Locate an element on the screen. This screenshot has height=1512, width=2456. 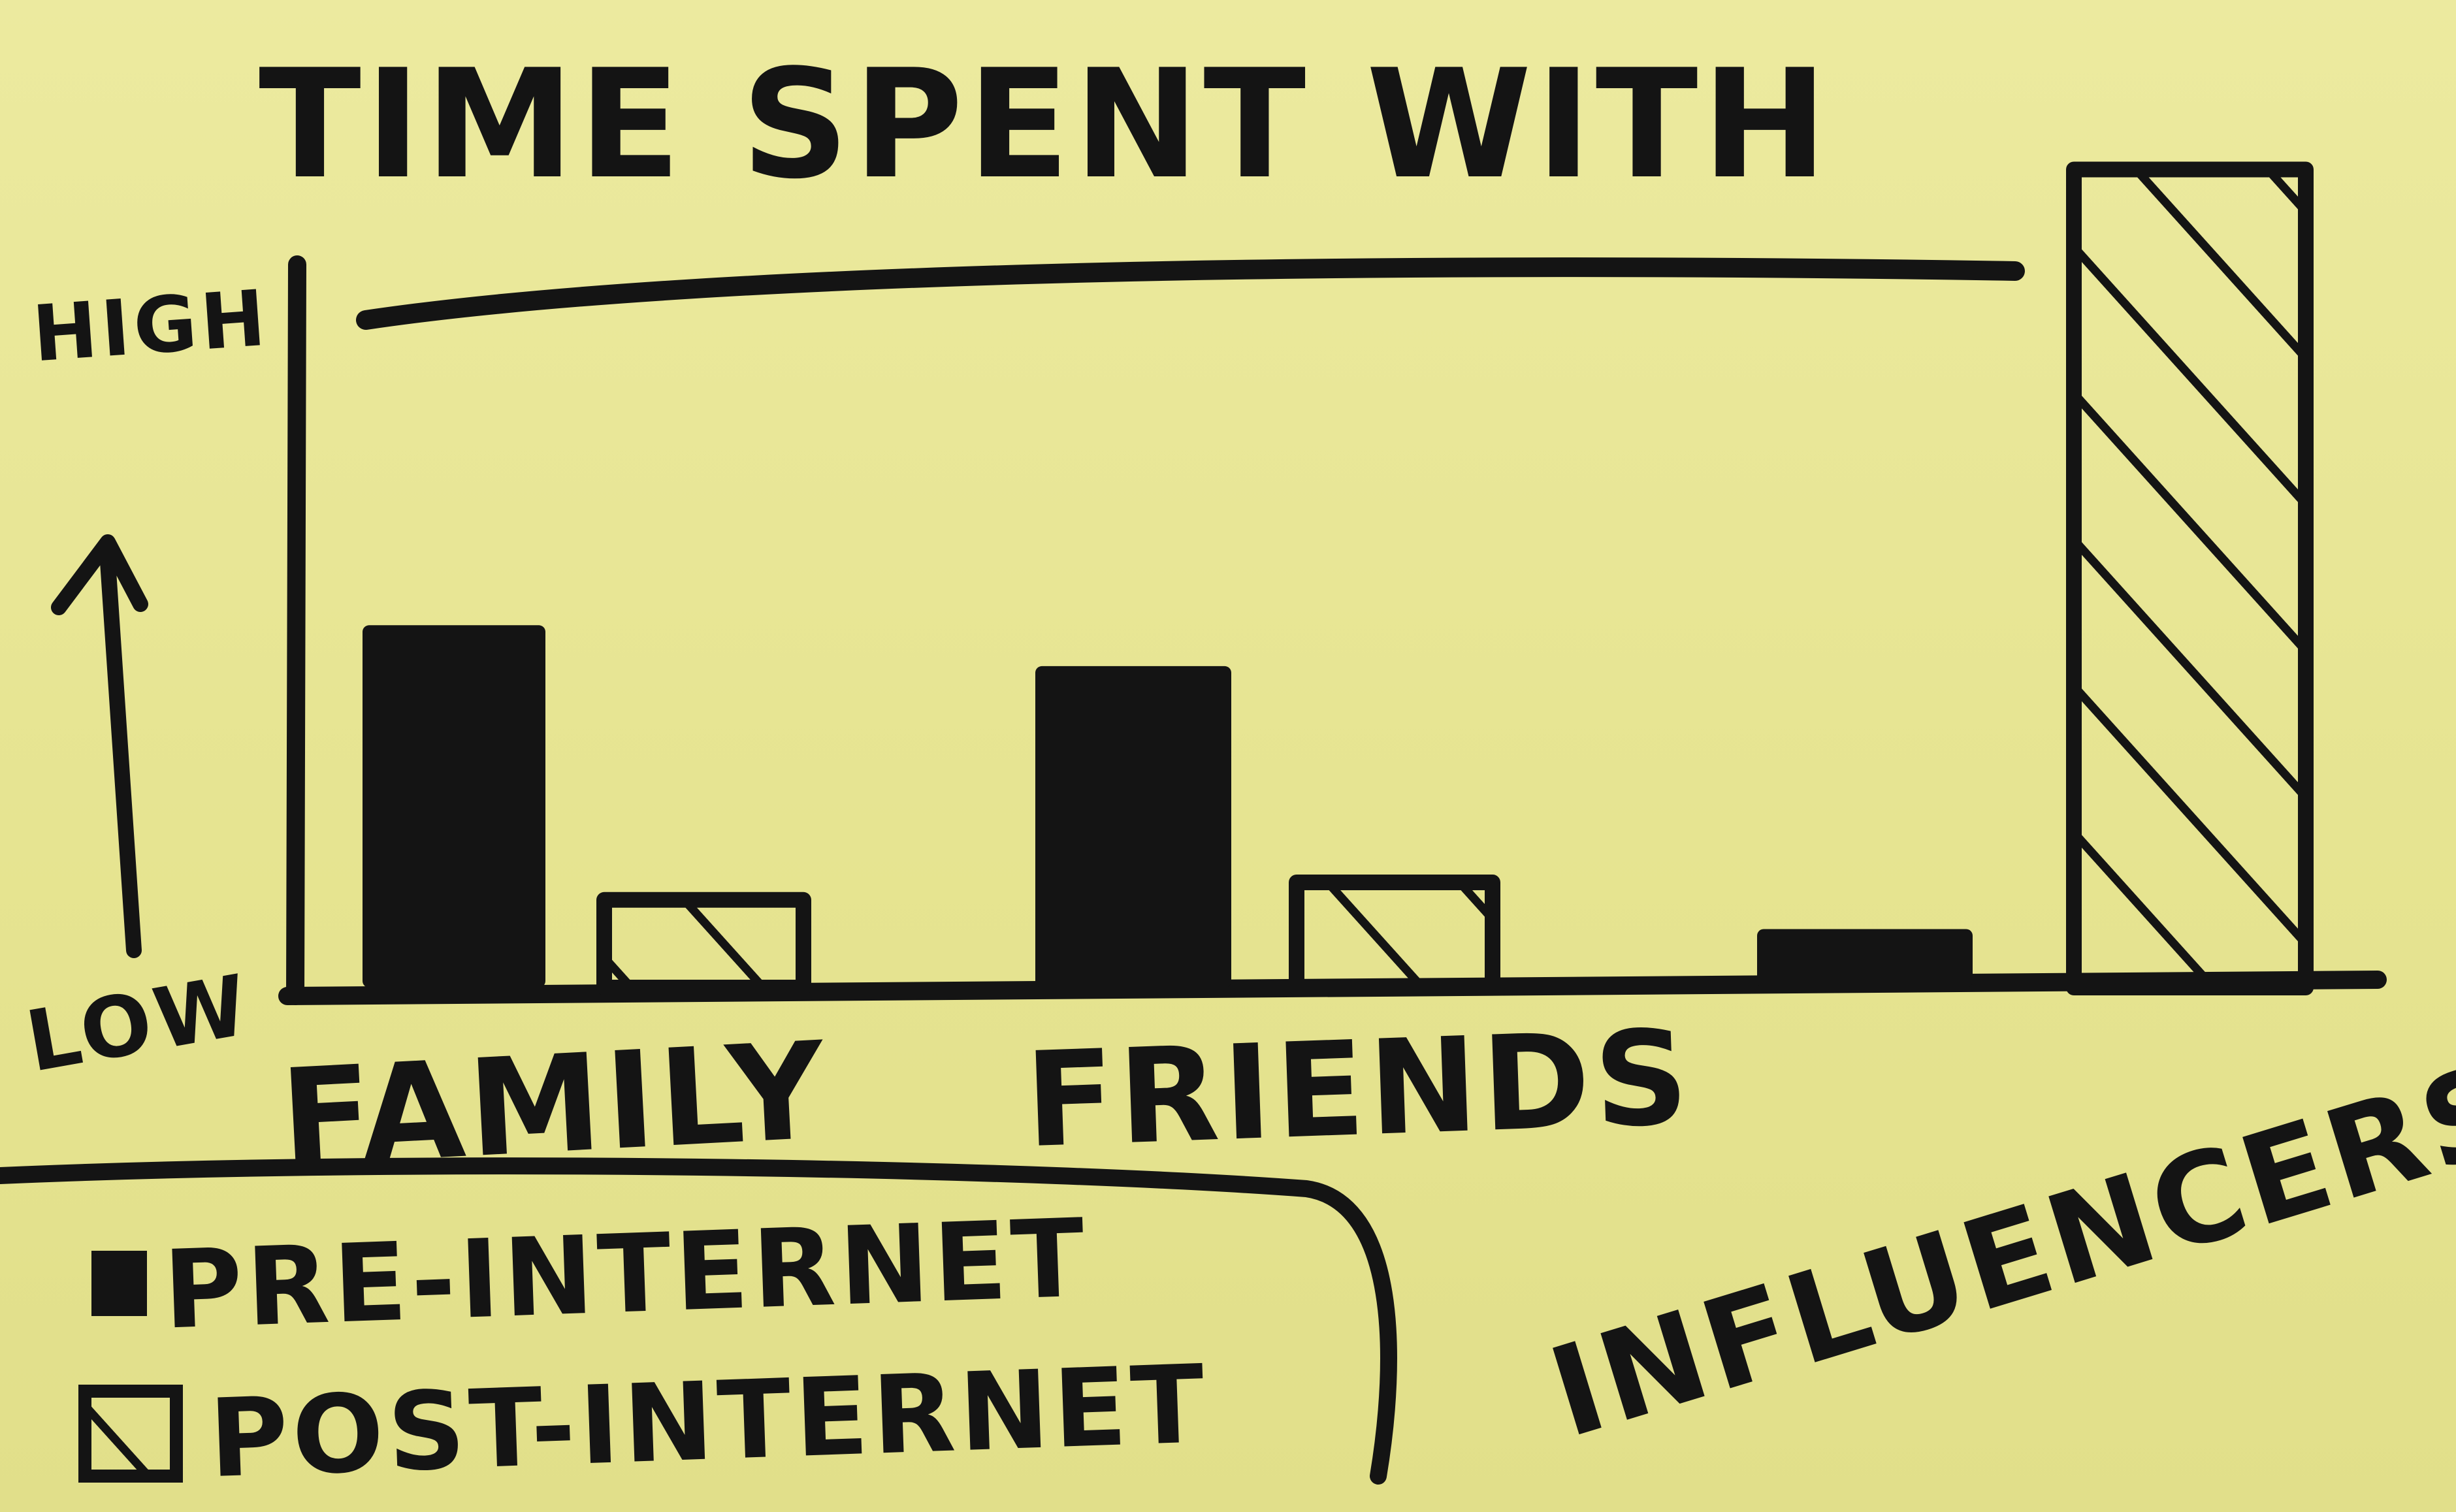
legend-swatch-post-internet is located at coordinates (130, 1434).